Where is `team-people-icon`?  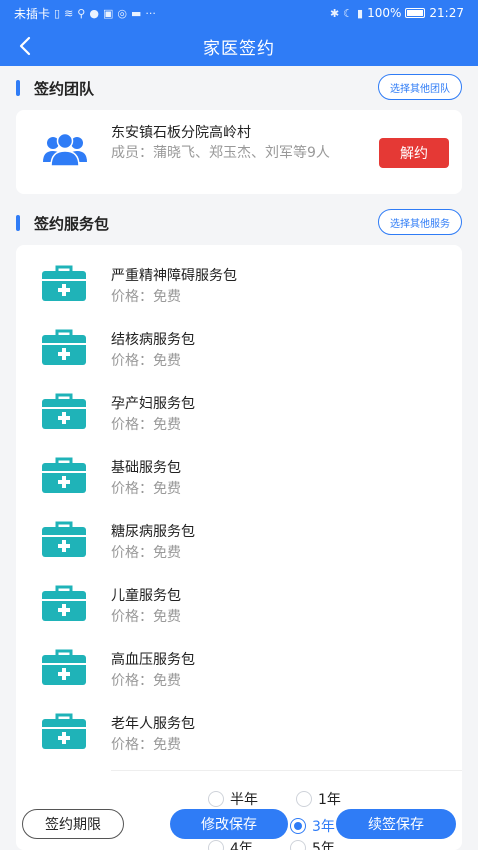
team-people-icon is located at coordinates (65, 149).